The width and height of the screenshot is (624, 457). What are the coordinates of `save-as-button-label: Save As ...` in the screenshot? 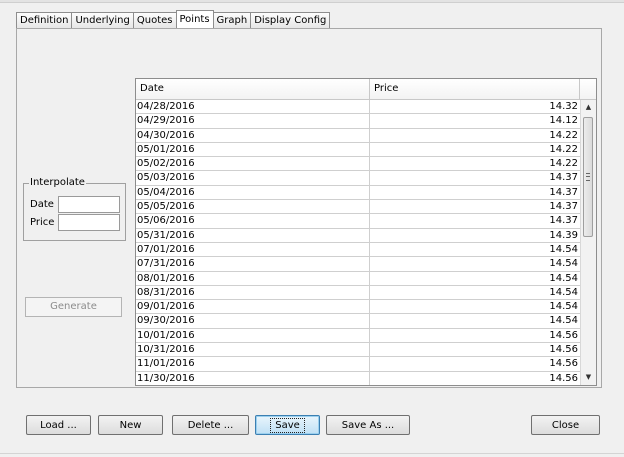 It's located at (368, 425).